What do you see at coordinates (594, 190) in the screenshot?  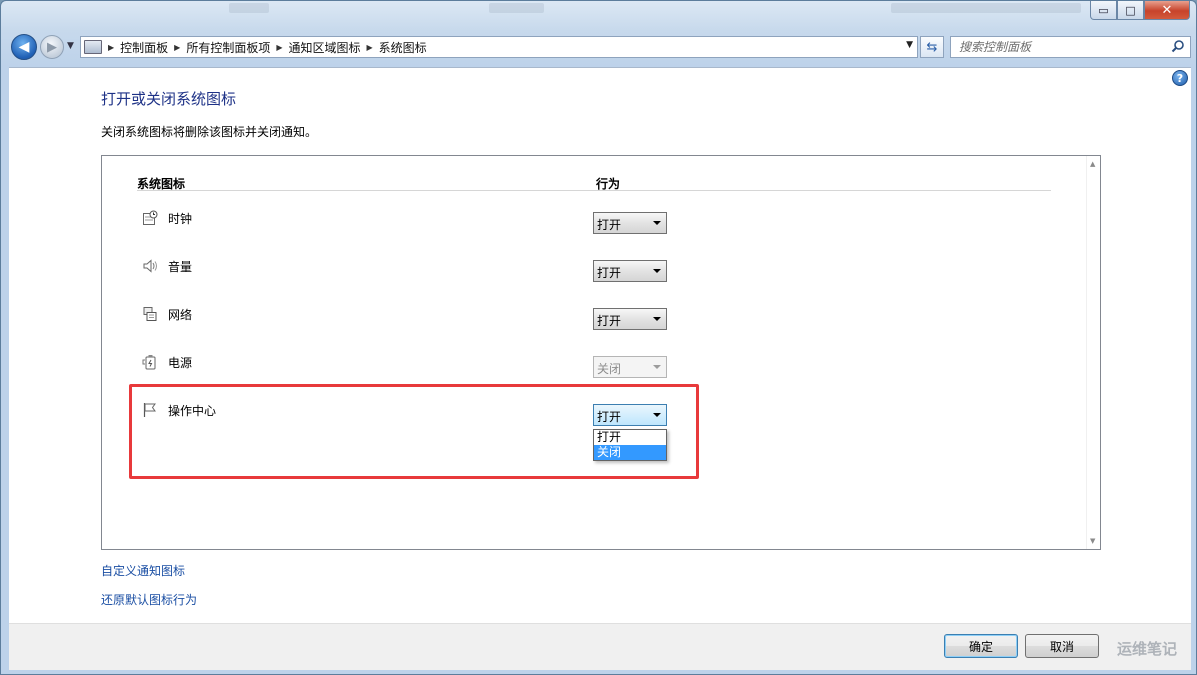 I see `header-divider` at bounding box center [594, 190].